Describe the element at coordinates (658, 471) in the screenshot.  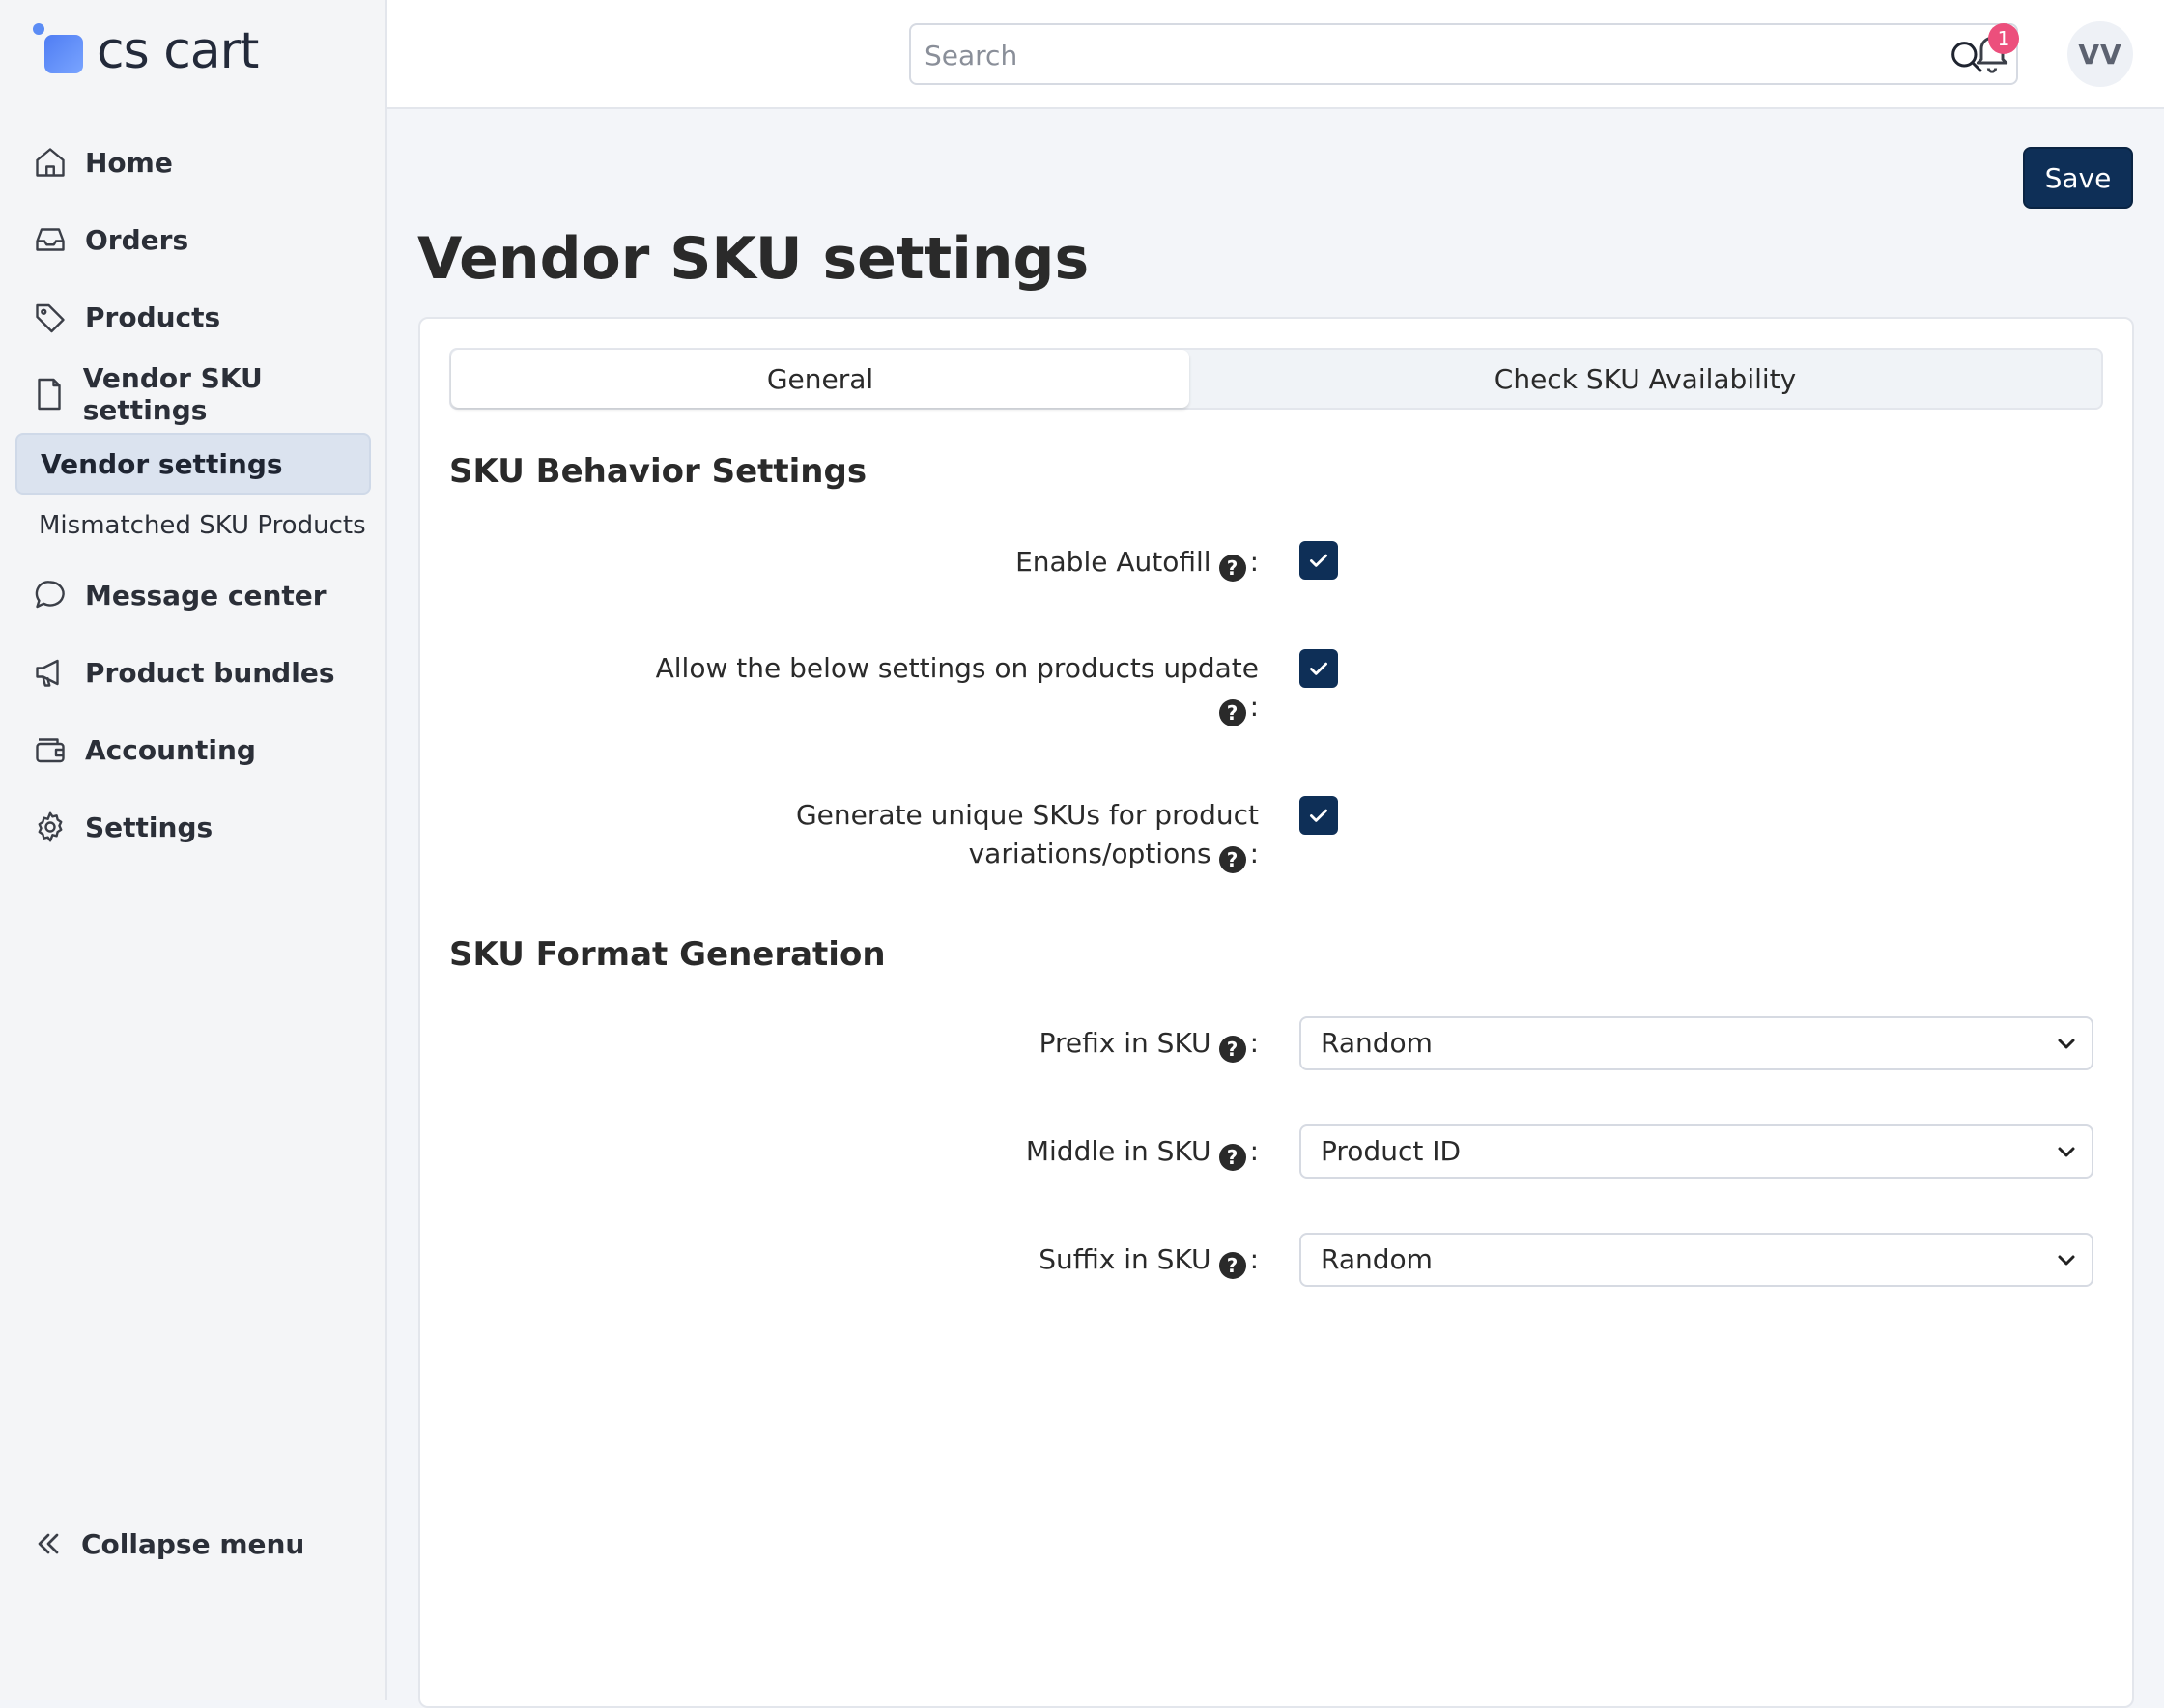
I see `section-title-sku-behavior: SKU Behavior Settings` at that location.